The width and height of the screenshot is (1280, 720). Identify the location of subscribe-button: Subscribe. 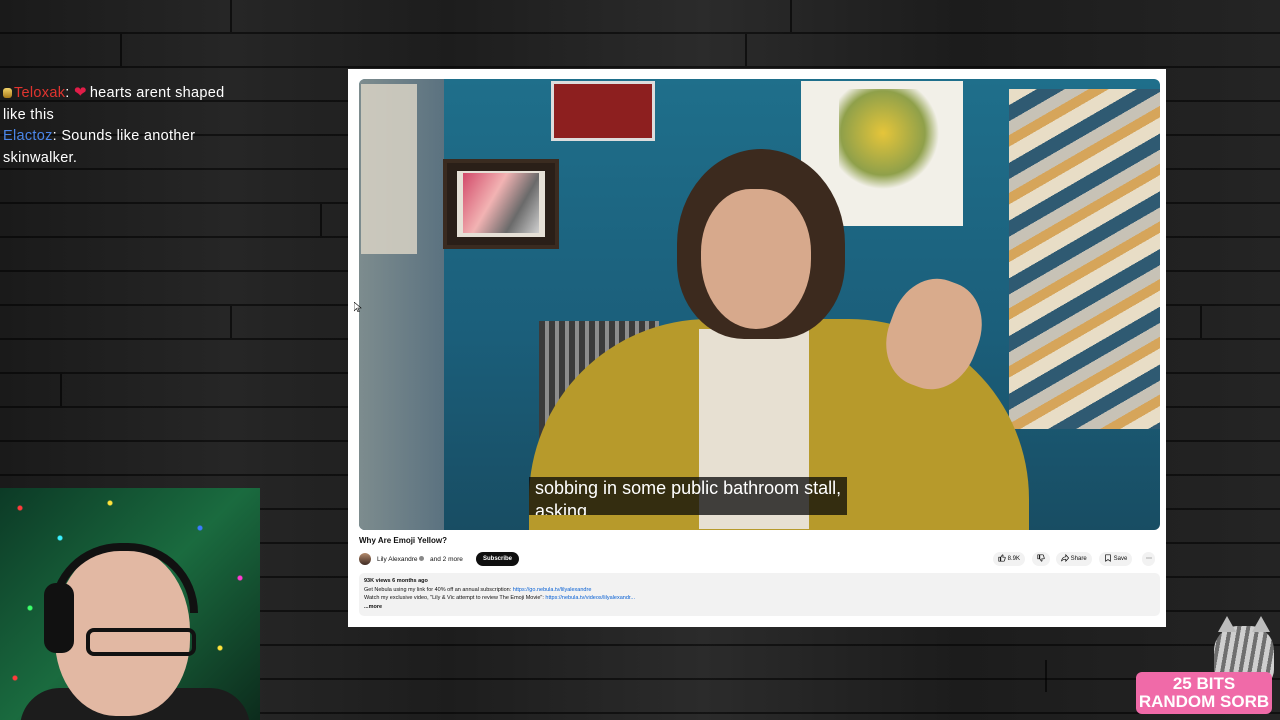
(498, 559).